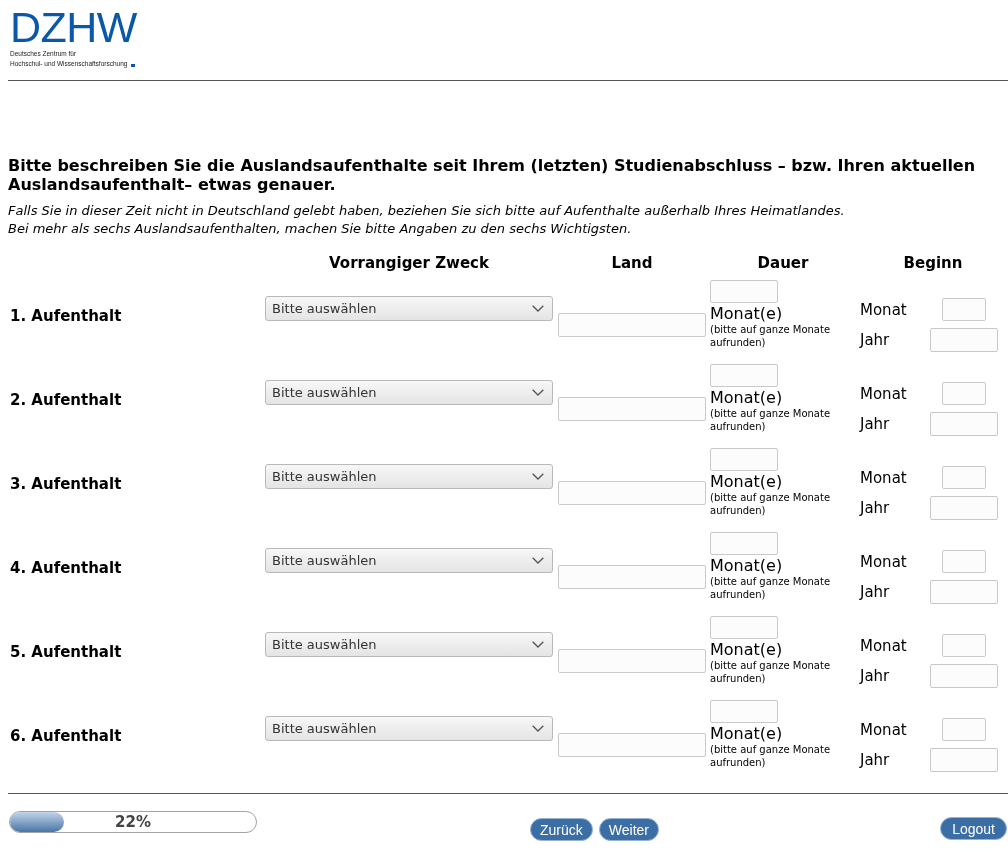 Image resolution: width=1008 pixels, height=856 pixels. Describe the element at coordinates (133, 65) in the screenshot. I see `square-icon` at that location.